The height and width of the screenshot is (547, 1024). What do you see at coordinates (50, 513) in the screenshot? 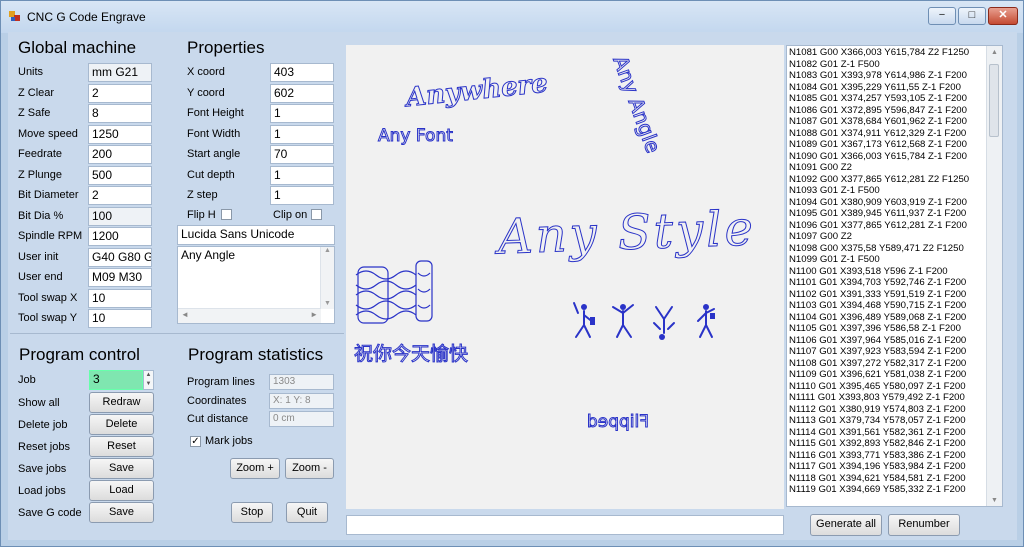
I see `control-label: Save G code` at bounding box center [50, 513].